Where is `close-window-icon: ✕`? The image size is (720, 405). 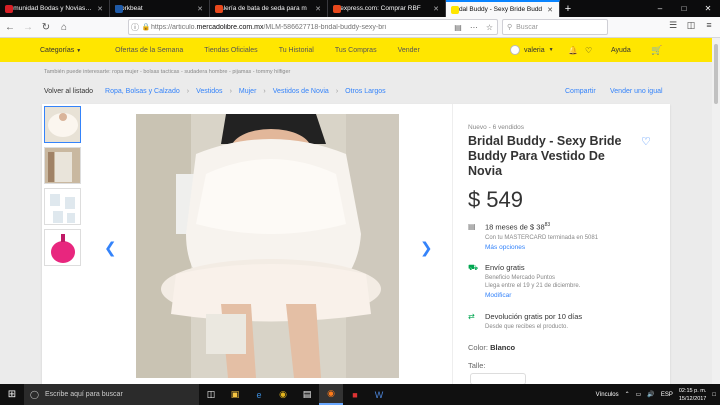
close-window-icon: ✕ is located at coordinates (708, 8).